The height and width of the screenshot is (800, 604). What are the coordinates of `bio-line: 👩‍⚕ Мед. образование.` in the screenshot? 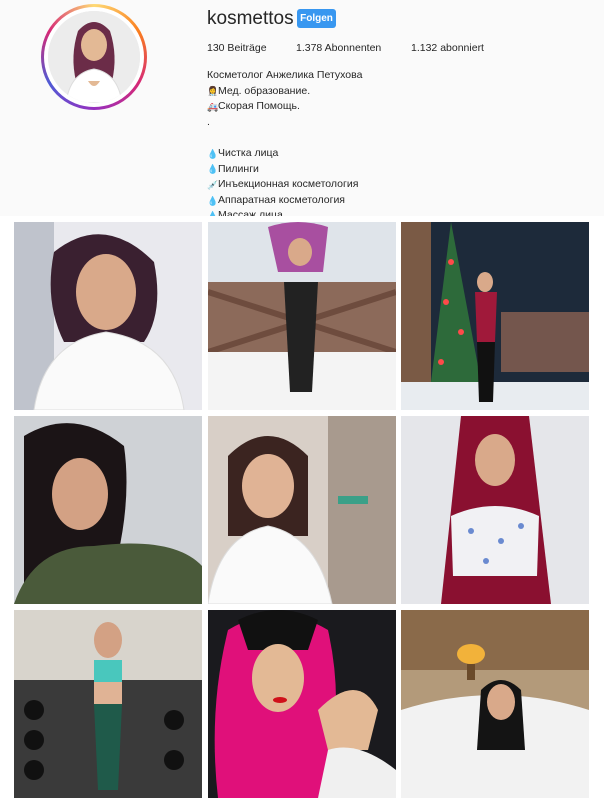 It's located at (259, 90).